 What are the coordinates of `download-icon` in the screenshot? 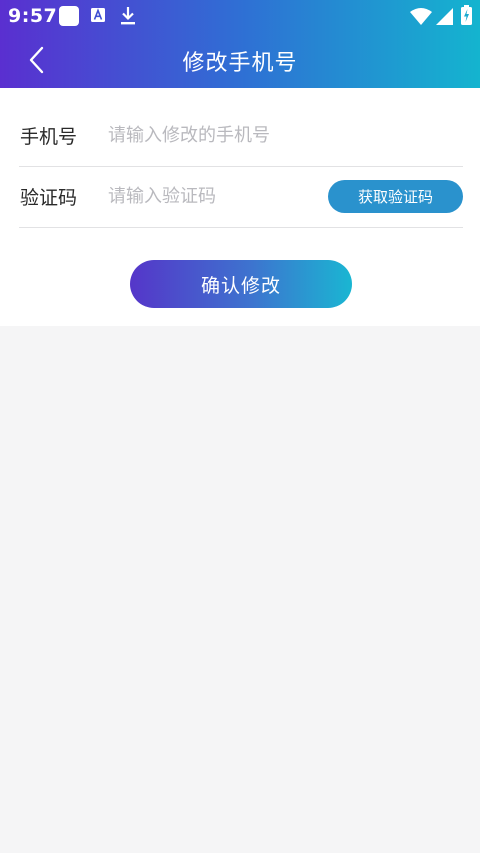 It's located at (128, 18).